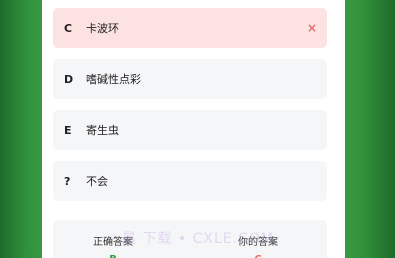 The height and width of the screenshot is (258, 395). Describe the element at coordinates (69, 79) in the screenshot. I see `option-key: D` at that location.